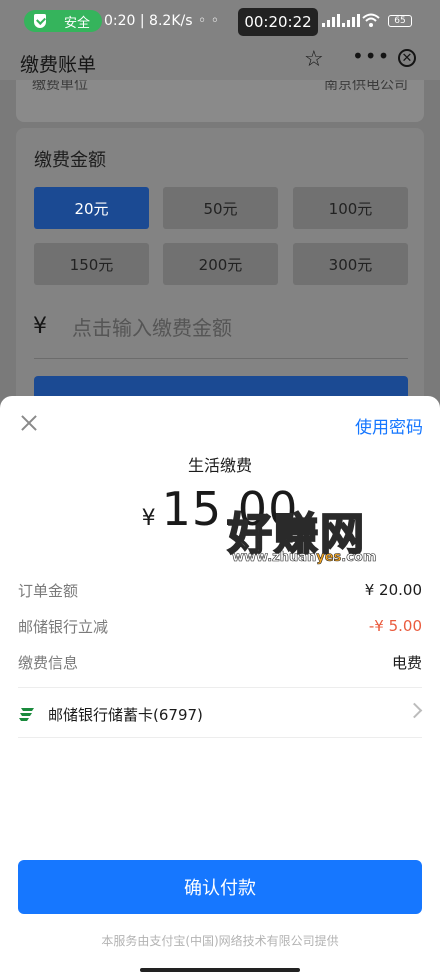 The height and width of the screenshot is (978, 440). Describe the element at coordinates (350, 264) in the screenshot. I see `amount-option-300: 300元` at that location.